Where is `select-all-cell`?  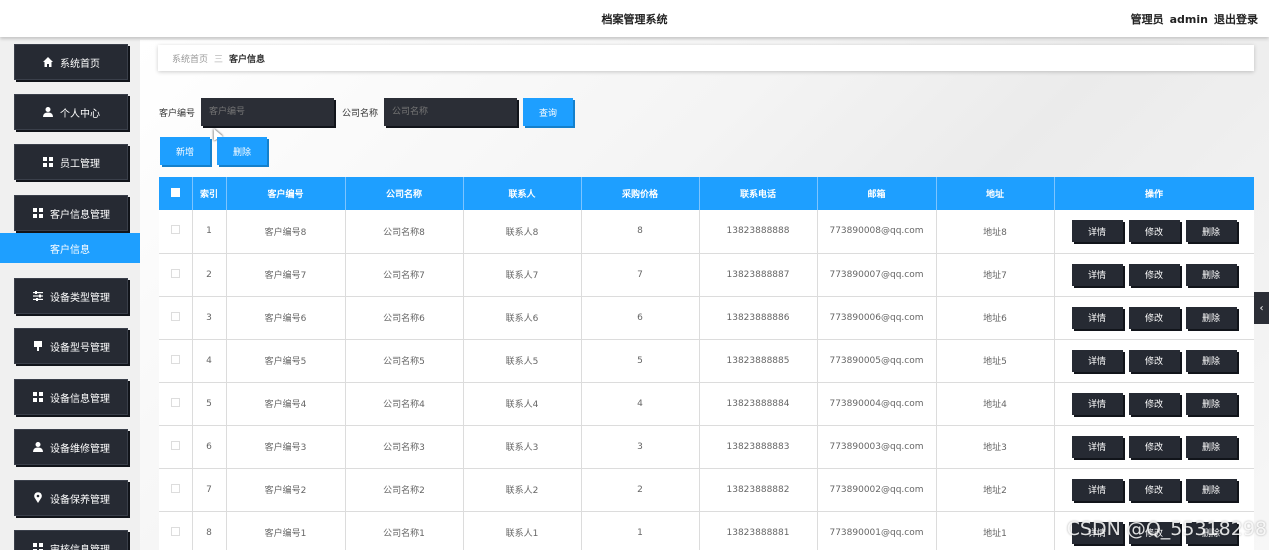 select-all-cell is located at coordinates (176, 193).